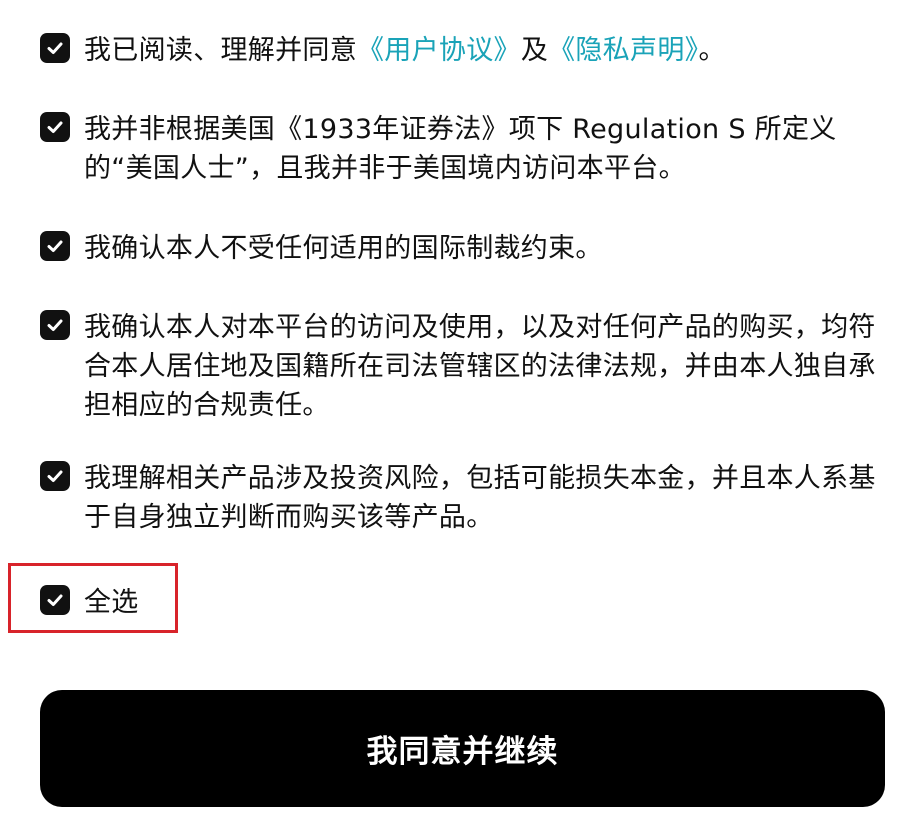 The width and height of the screenshot is (924, 836). Describe the element at coordinates (439, 50) in the screenshot. I see `user-agreement-link: 《用户协议》` at that location.